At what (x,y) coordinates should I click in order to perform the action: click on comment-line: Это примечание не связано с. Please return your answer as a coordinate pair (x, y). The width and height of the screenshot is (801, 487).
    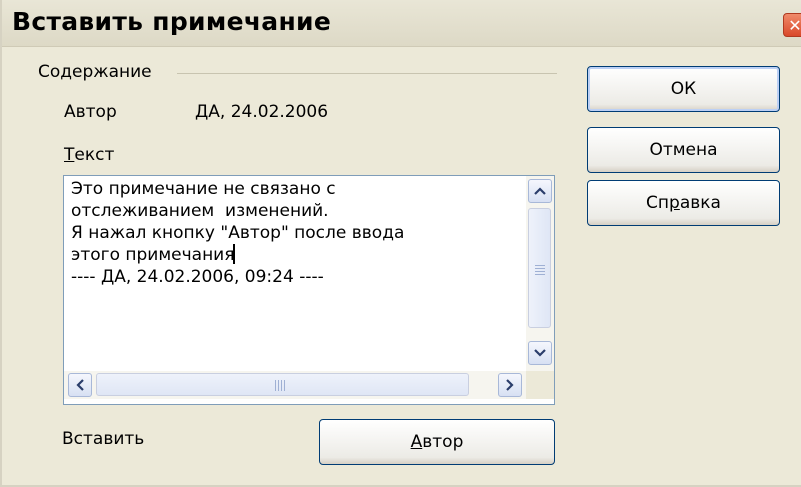
    Looking at the image, I should click on (203, 189).